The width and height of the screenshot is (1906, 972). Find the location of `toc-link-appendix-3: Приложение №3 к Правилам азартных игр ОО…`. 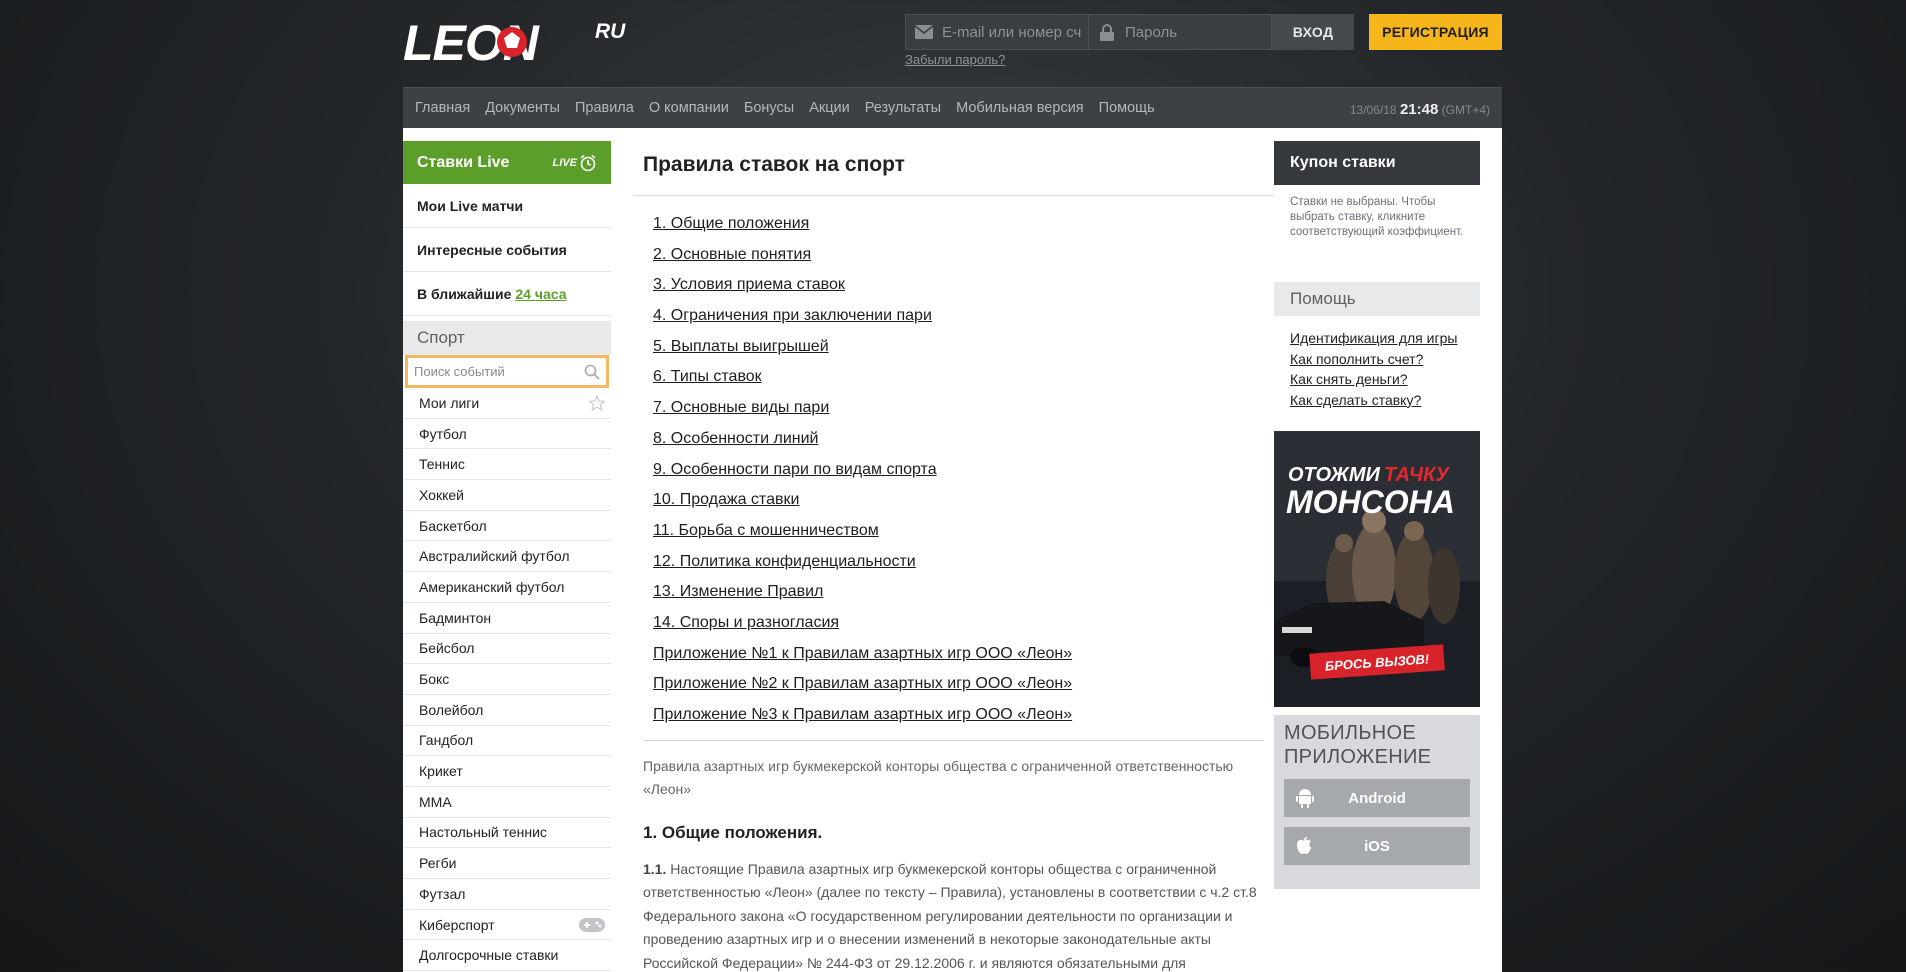

toc-link-appendix-3: Приложение №3 к Правилам азартных игр ОО… is located at coordinates (963, 720).